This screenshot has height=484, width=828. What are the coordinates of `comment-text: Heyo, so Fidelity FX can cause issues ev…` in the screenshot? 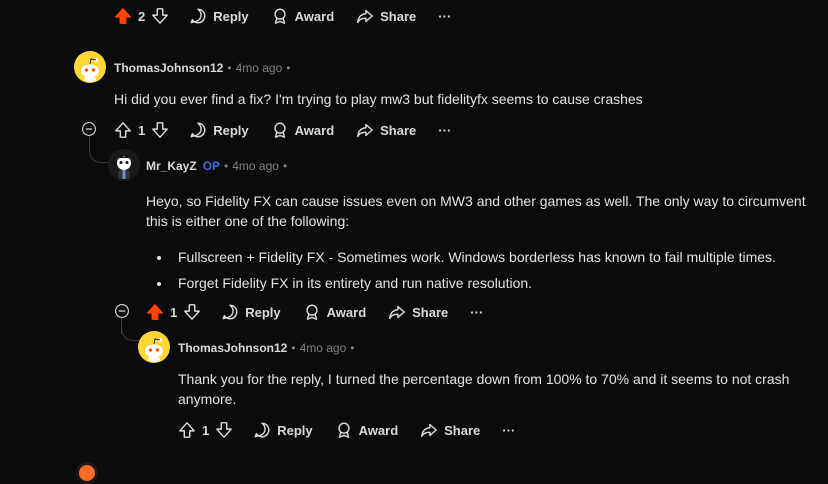 It's located at (476, 211).